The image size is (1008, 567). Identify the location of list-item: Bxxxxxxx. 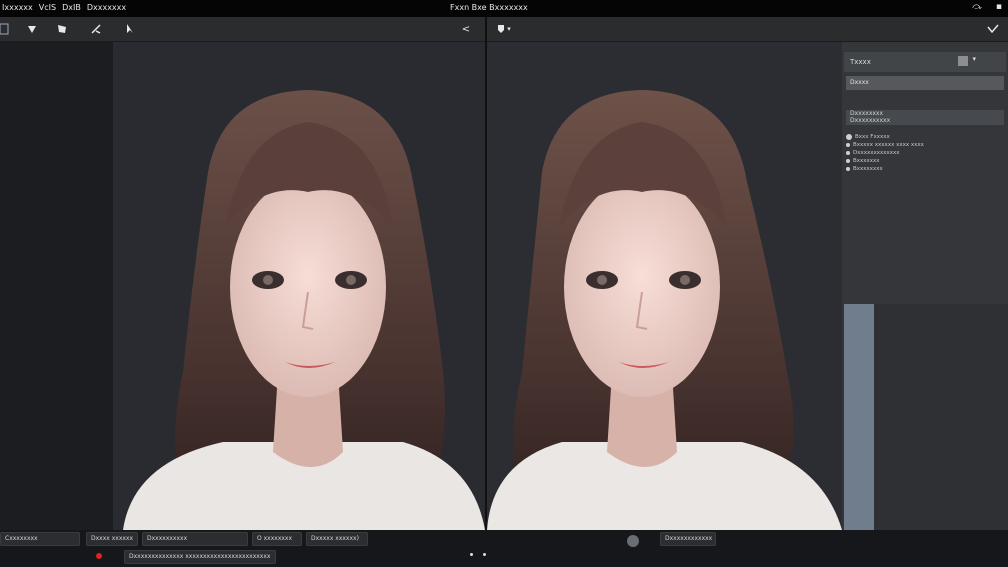
(925, 161).